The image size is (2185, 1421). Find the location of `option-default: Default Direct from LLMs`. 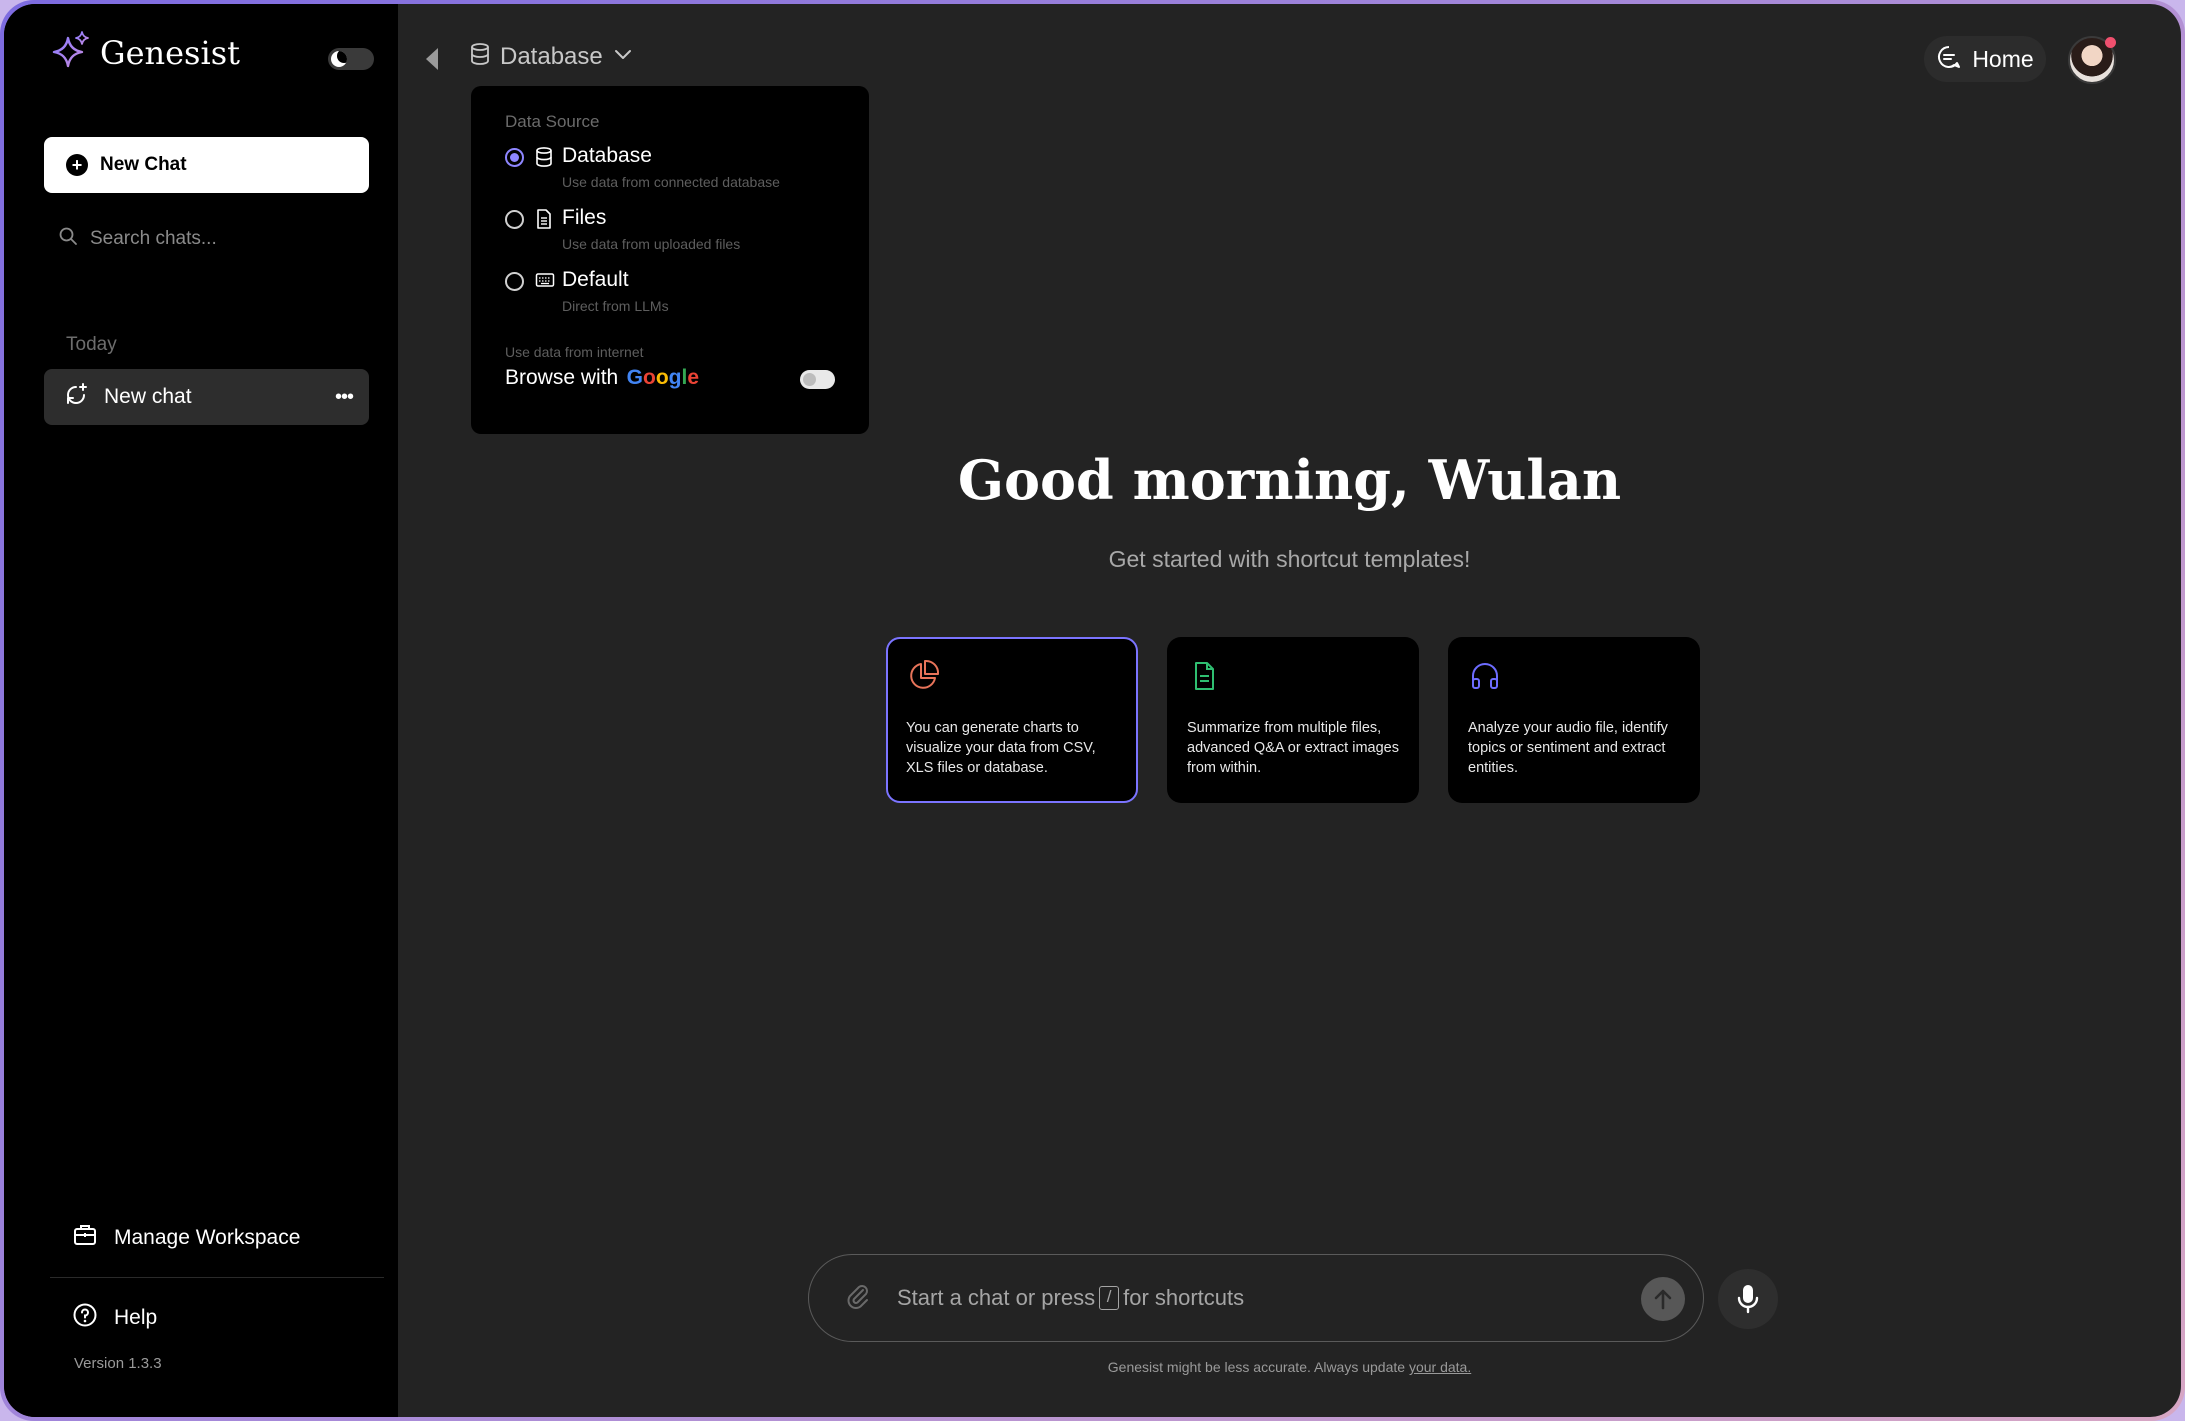

option-default: Default Direct from LLMs is located at coordinates (670, 299).